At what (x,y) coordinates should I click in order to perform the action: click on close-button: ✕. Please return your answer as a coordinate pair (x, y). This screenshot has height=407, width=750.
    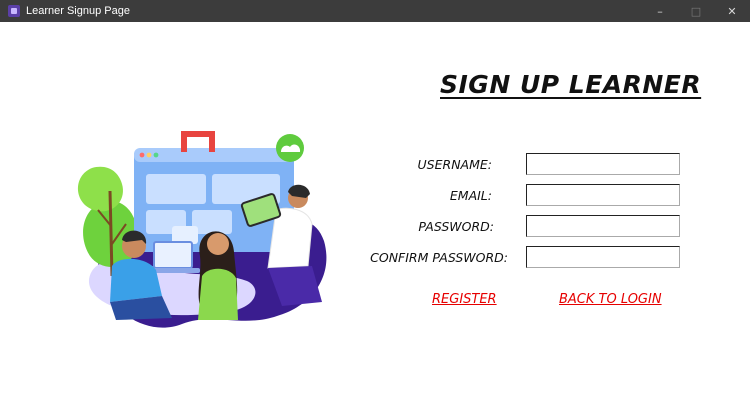
    Looking at the image, I should click on (732, 11).